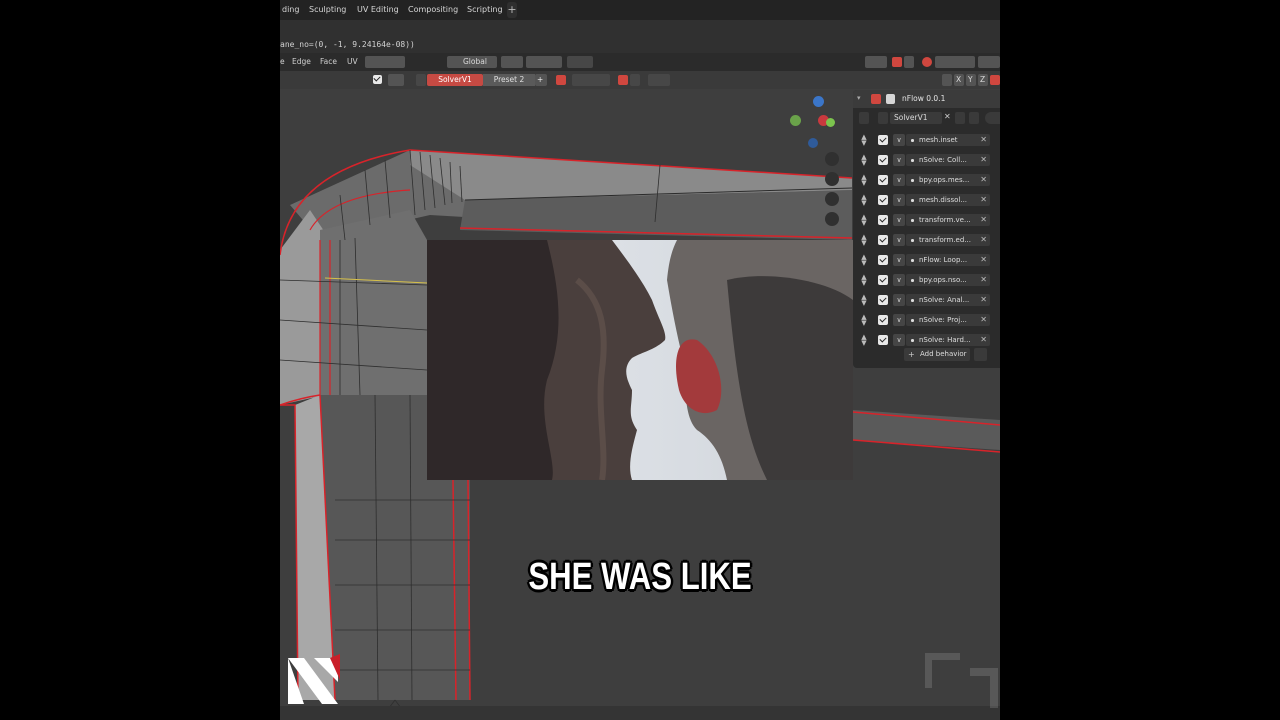 The width and height of the screenshot is (1280, 720). Describe the element at coordinates (948, 220) in the screenshot. I see `behavior-field: transform.ve... ✕` at that location.